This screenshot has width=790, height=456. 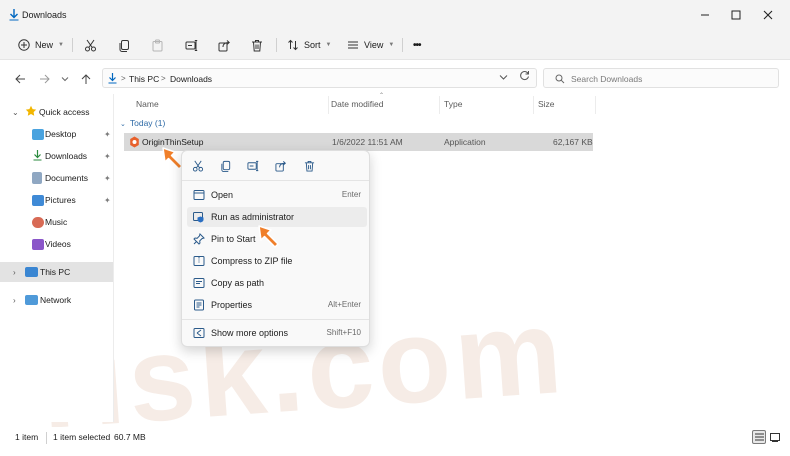 What do you see at coordinates (607, 79) in the screenshot?
I see `search-placeholder: Search Downloads` at bounding box center [607, 79].